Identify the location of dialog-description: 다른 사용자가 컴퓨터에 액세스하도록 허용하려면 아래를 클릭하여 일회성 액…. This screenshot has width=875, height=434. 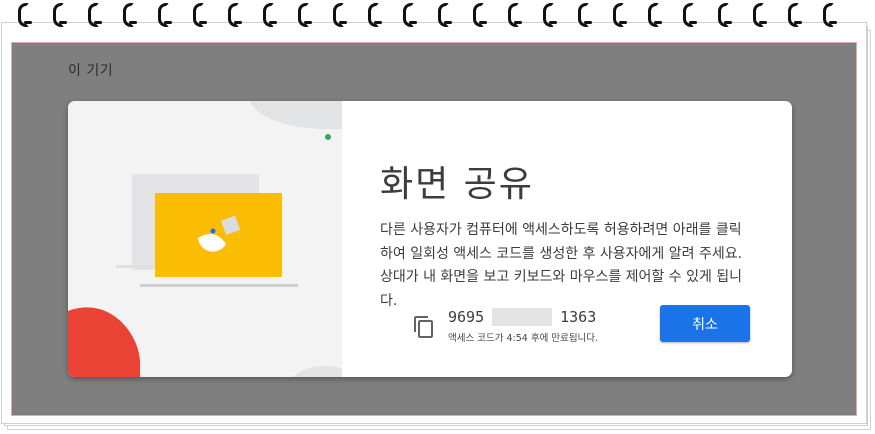
(561, 265).